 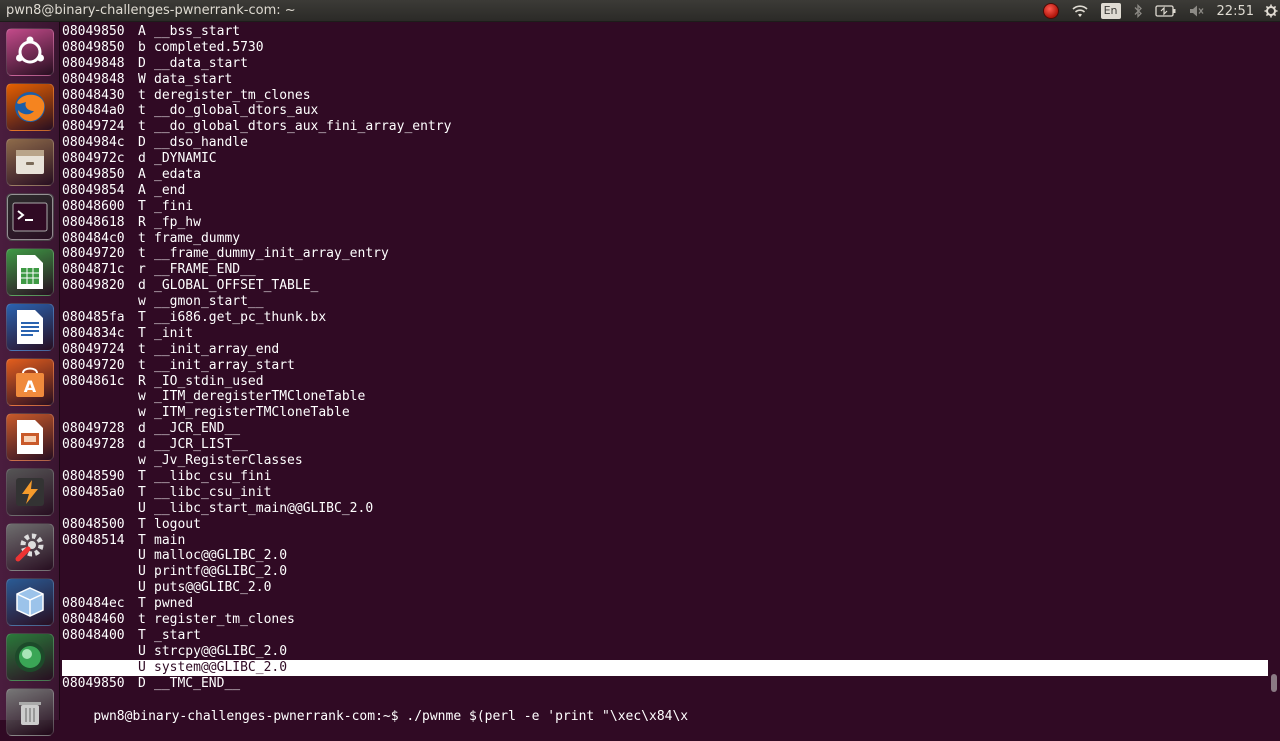 I want to click on terminal-line: 08049850 A _edata, so click(x=665, y=175).